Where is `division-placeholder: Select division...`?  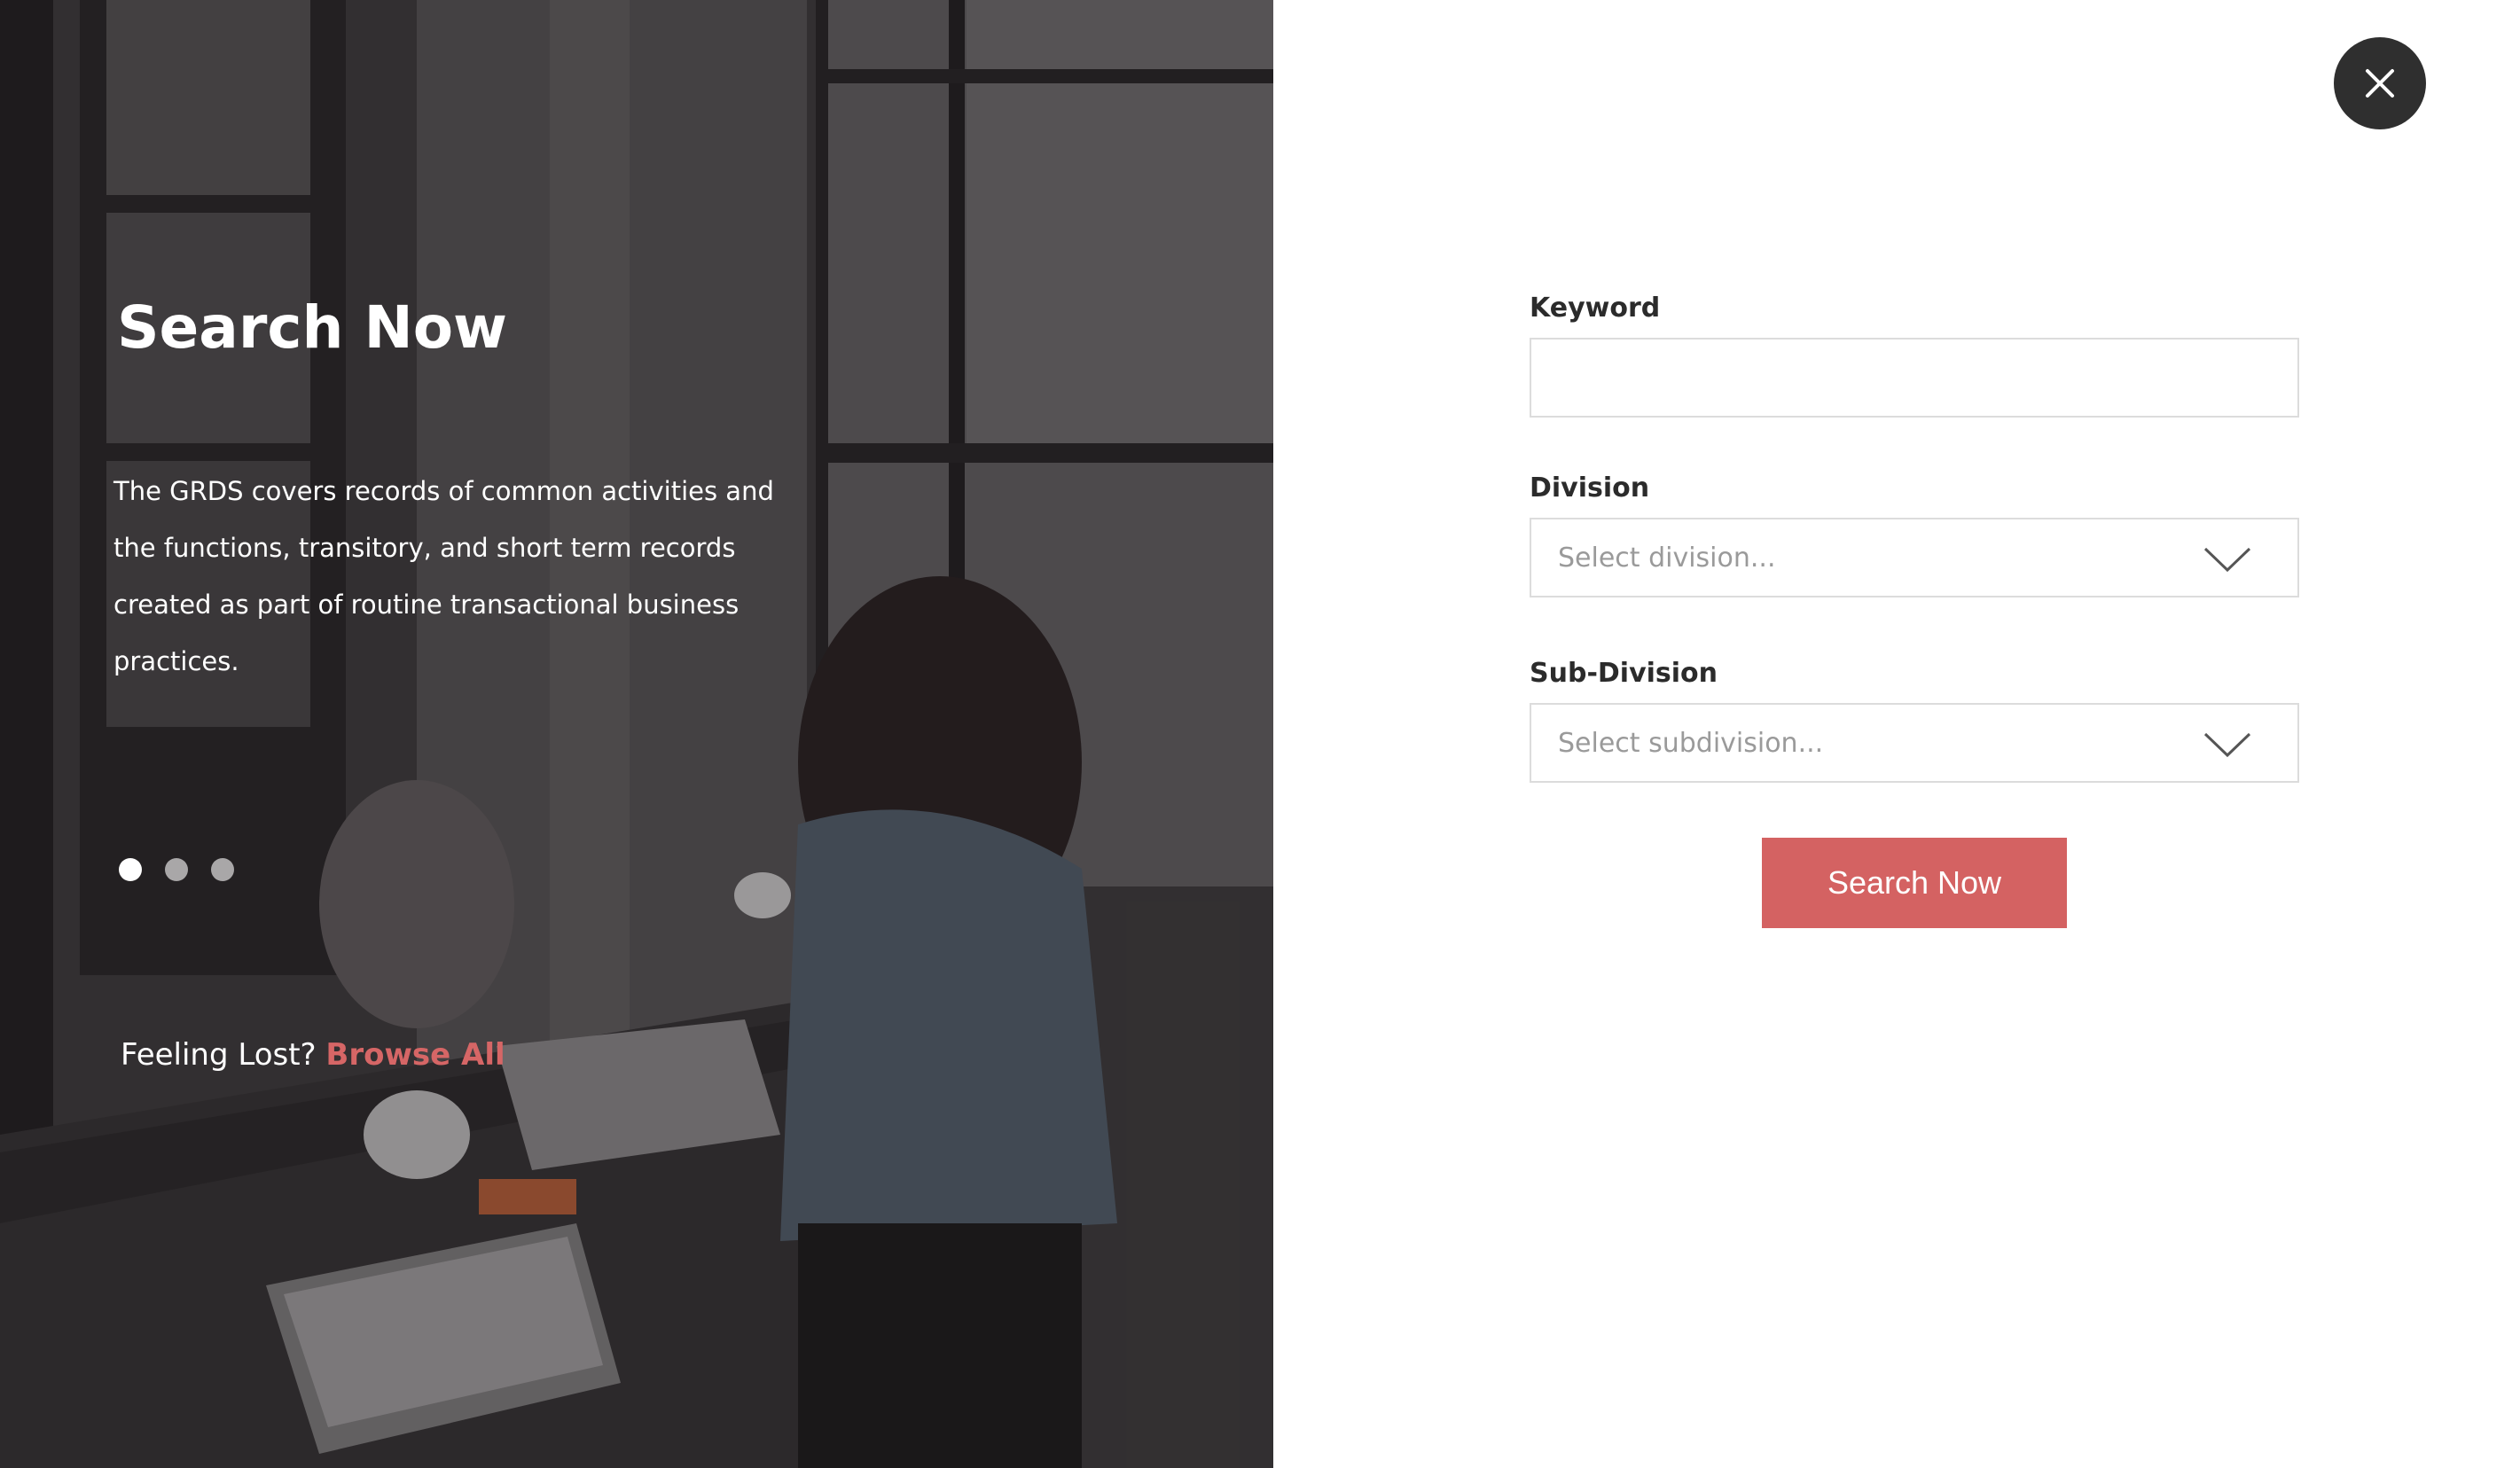 division-placeholder: Select division... is located at coordinates (1667, 558).